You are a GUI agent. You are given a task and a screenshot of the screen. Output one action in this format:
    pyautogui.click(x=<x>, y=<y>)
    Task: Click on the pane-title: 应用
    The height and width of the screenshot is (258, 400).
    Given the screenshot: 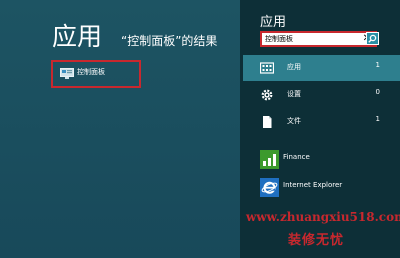 What is the action you would take?
    pyautogui.click(x=273, y=22)
    